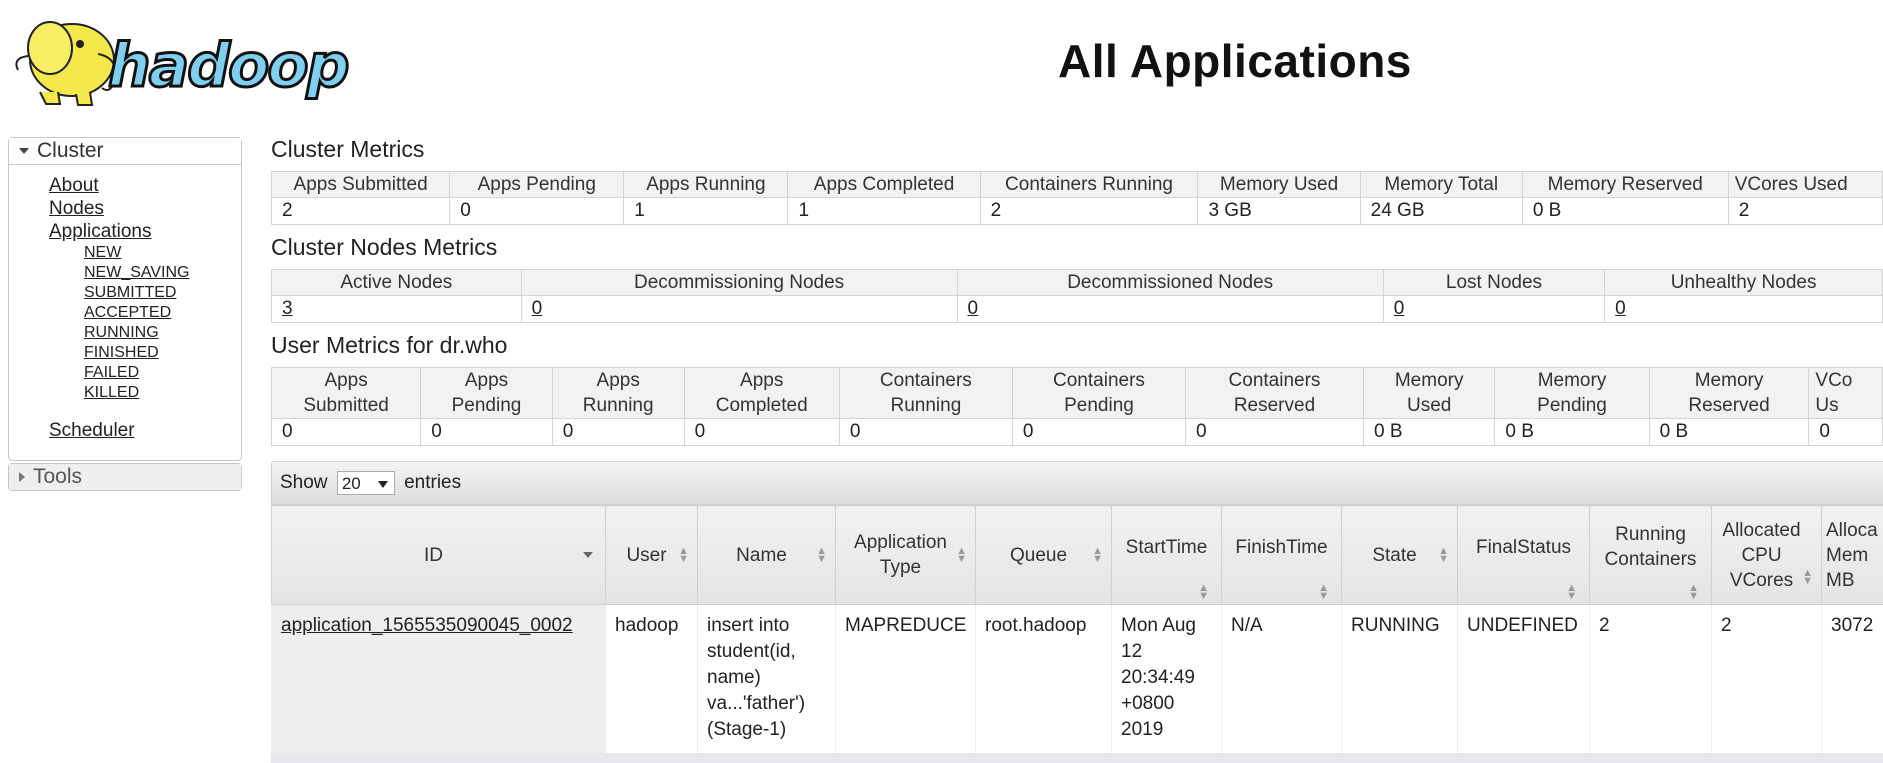 The image size is (1883, 763). Describe the element at coordinates (973, 308) in the screenshot. I see `decommissioned-nodes-link: 0` at that location.